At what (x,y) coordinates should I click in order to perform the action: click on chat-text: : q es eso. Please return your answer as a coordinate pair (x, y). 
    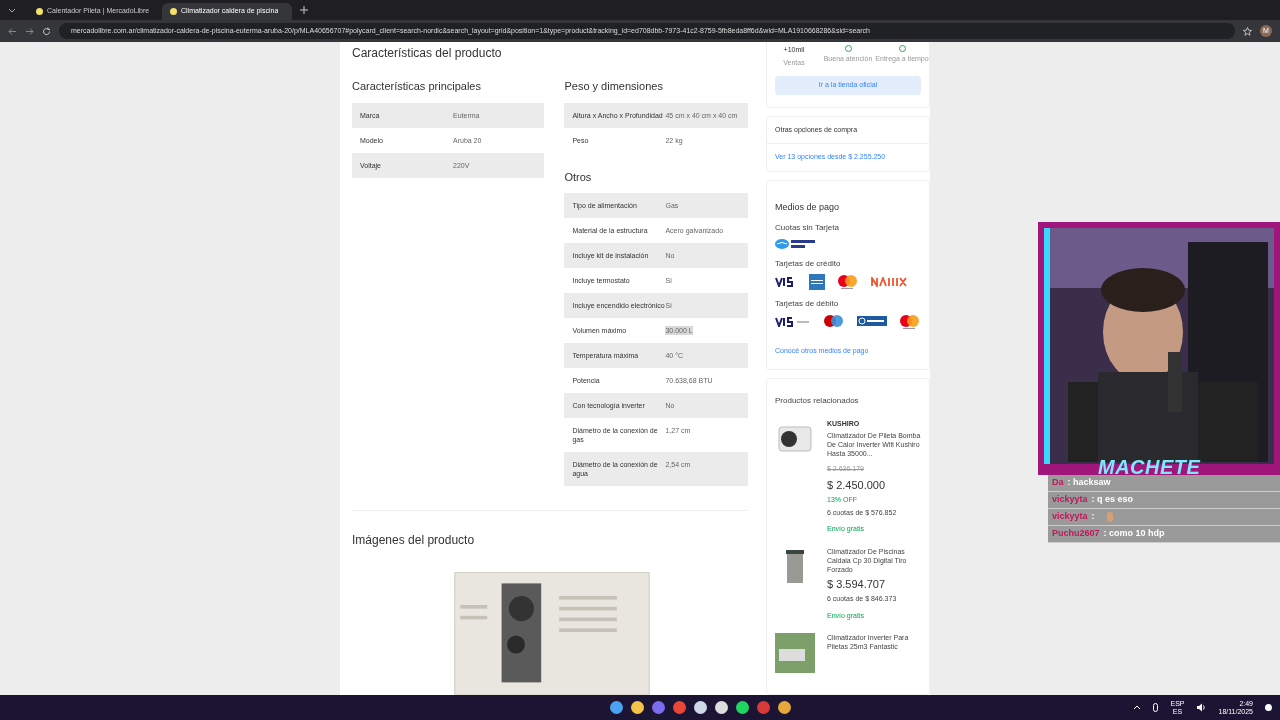
    Looking at the image, I should click on (1112, 500).